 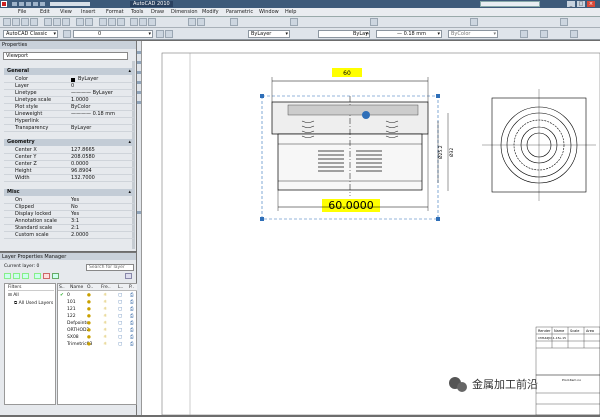 I want to click on view-cube-icon, so click(x=544, y=34).